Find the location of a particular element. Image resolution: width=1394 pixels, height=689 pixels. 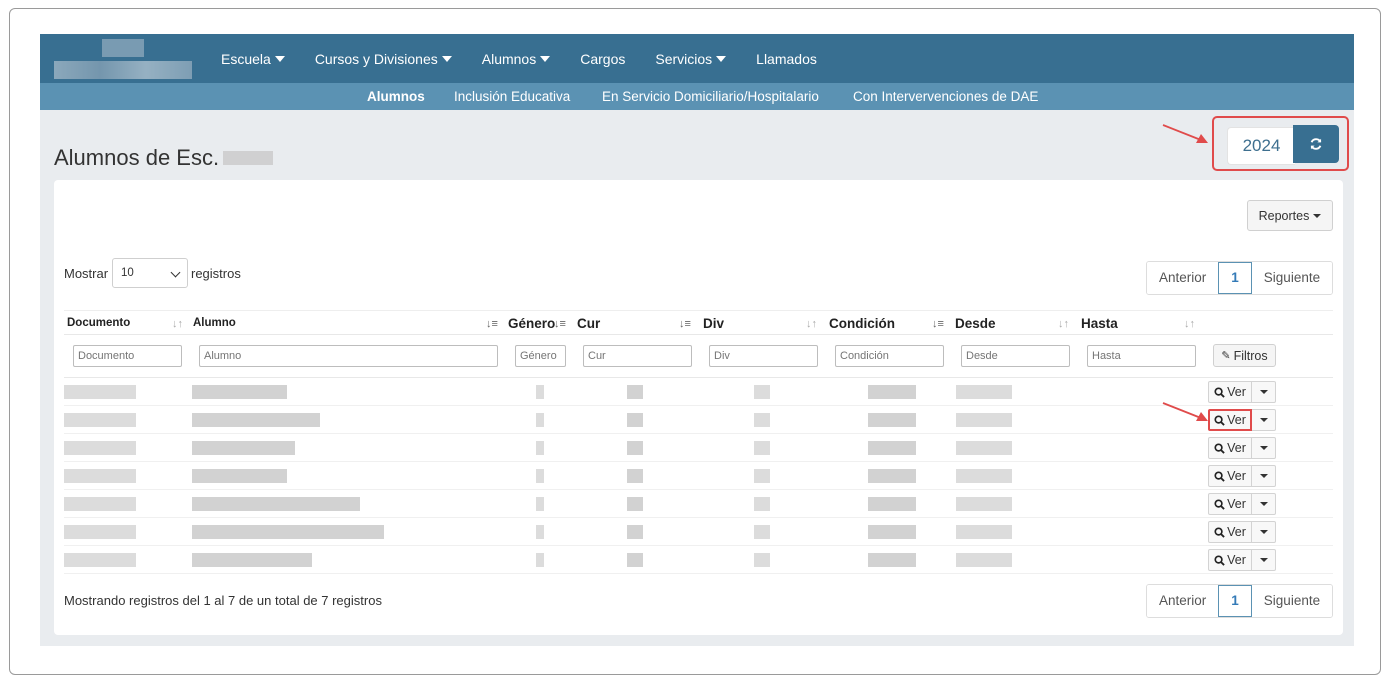

chevron-down-icon is located at coordinates (175, 272).